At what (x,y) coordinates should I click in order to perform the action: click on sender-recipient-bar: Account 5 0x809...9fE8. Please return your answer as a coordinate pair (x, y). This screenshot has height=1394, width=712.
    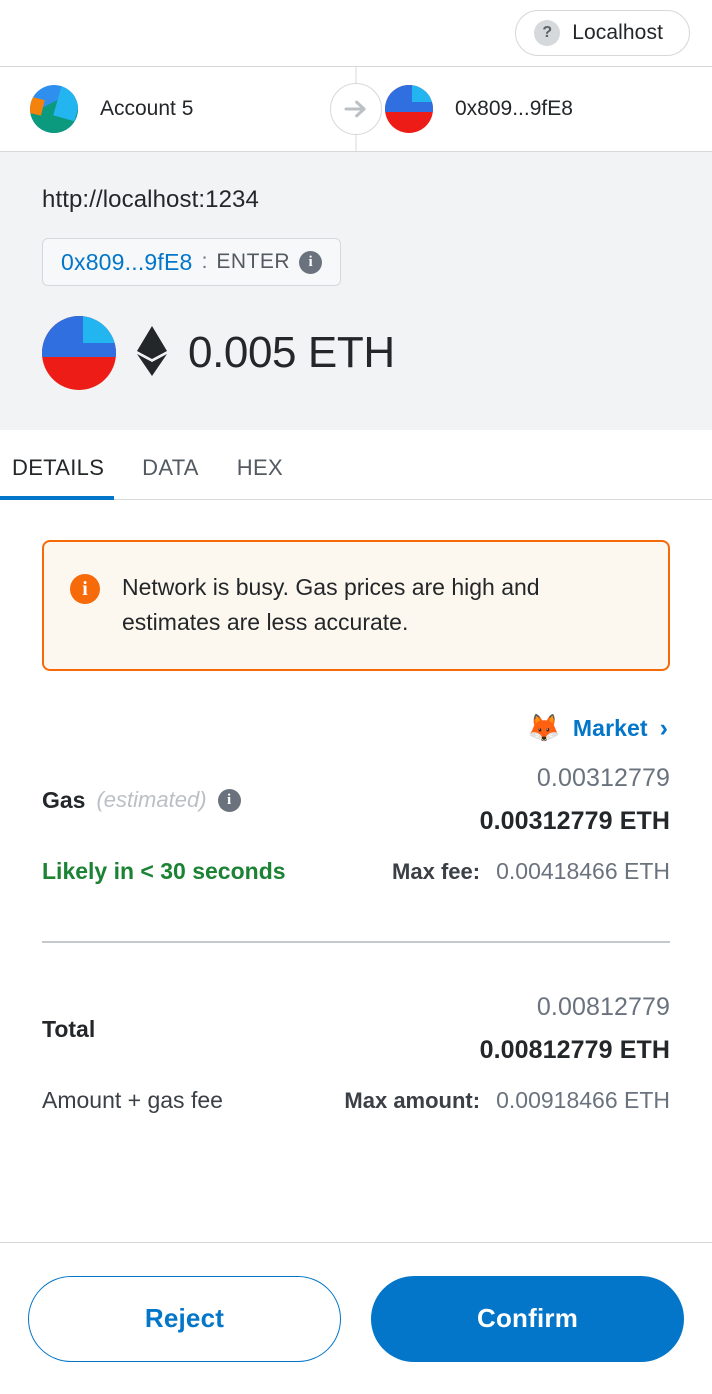
    Looking at the image, I should click on (356, 109).